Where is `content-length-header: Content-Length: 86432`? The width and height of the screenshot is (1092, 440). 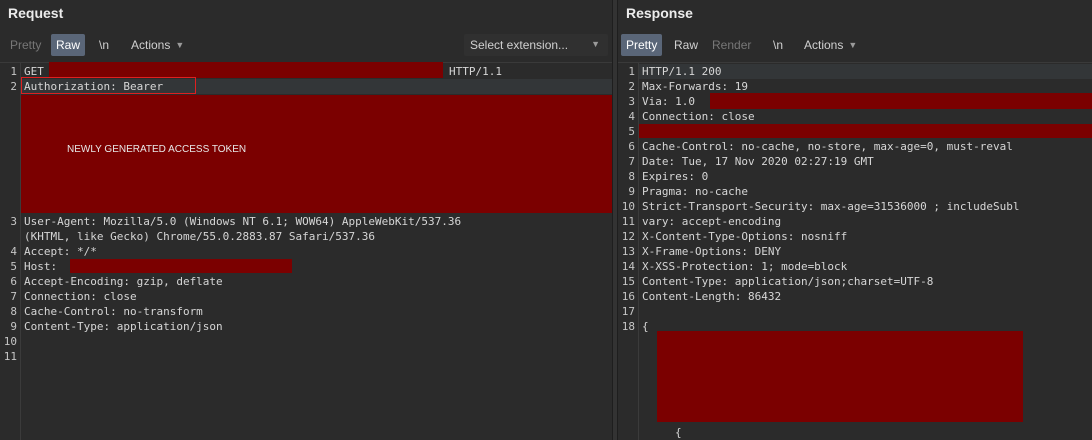
content-length-header: Content-Length: 86432 is located at coordinates (712, 296).